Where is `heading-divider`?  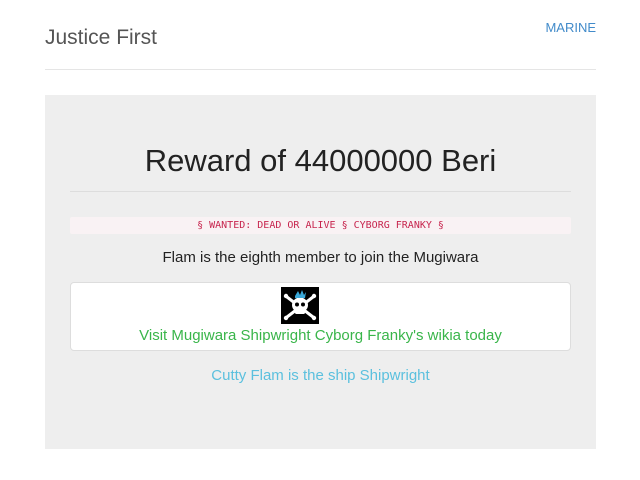 heading-divider is located at coordinates (320, 191).